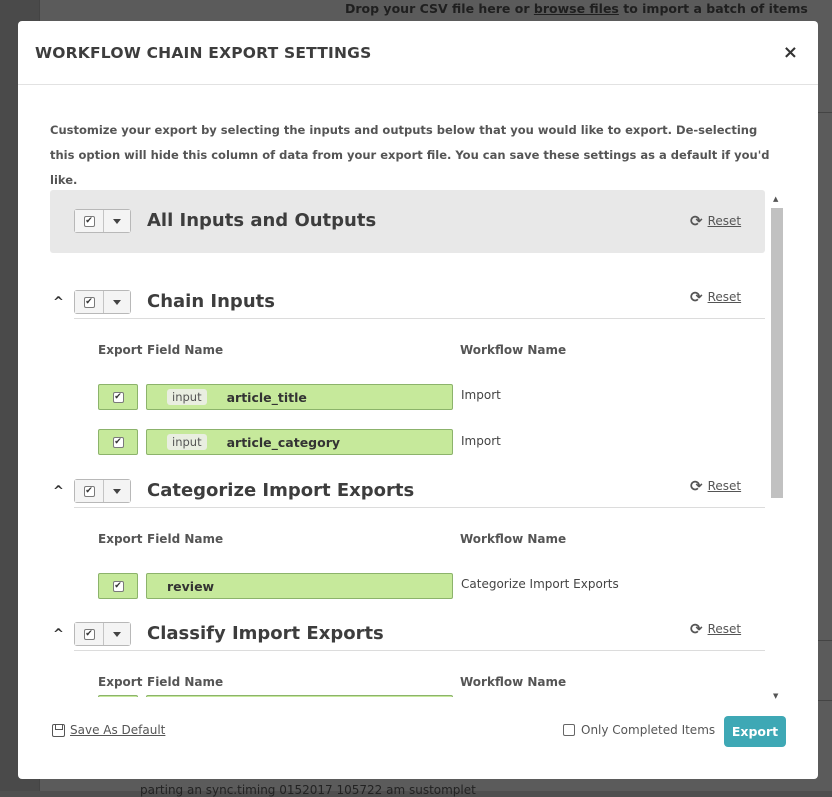 The width and height of the screenshot is (832, 797). What do you see at coordinates (299, 586) in the screenshot?
I see `field-name-row: review` at bounding box center [299, 586].